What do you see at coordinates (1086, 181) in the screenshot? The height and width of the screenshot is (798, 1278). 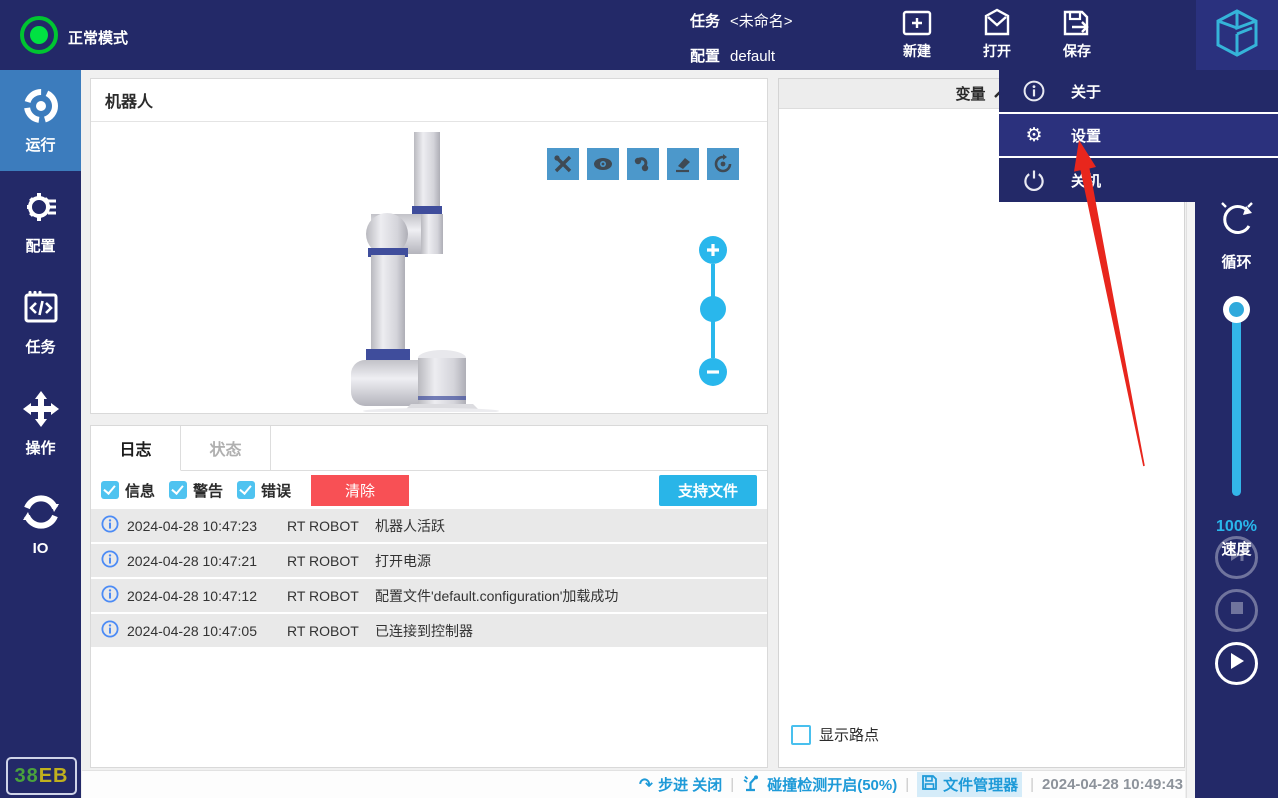 I see `menu-item-label: 关机` at bounding box center [1086, 181].